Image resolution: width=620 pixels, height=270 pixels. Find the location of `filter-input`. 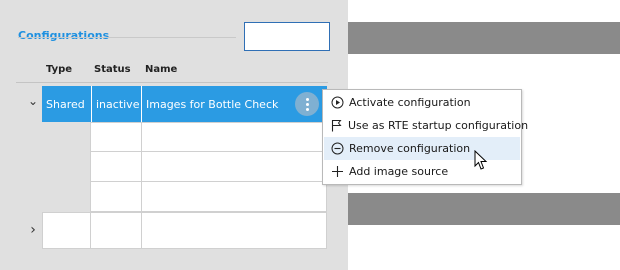

filter-input is located at coordinates (287, 36).